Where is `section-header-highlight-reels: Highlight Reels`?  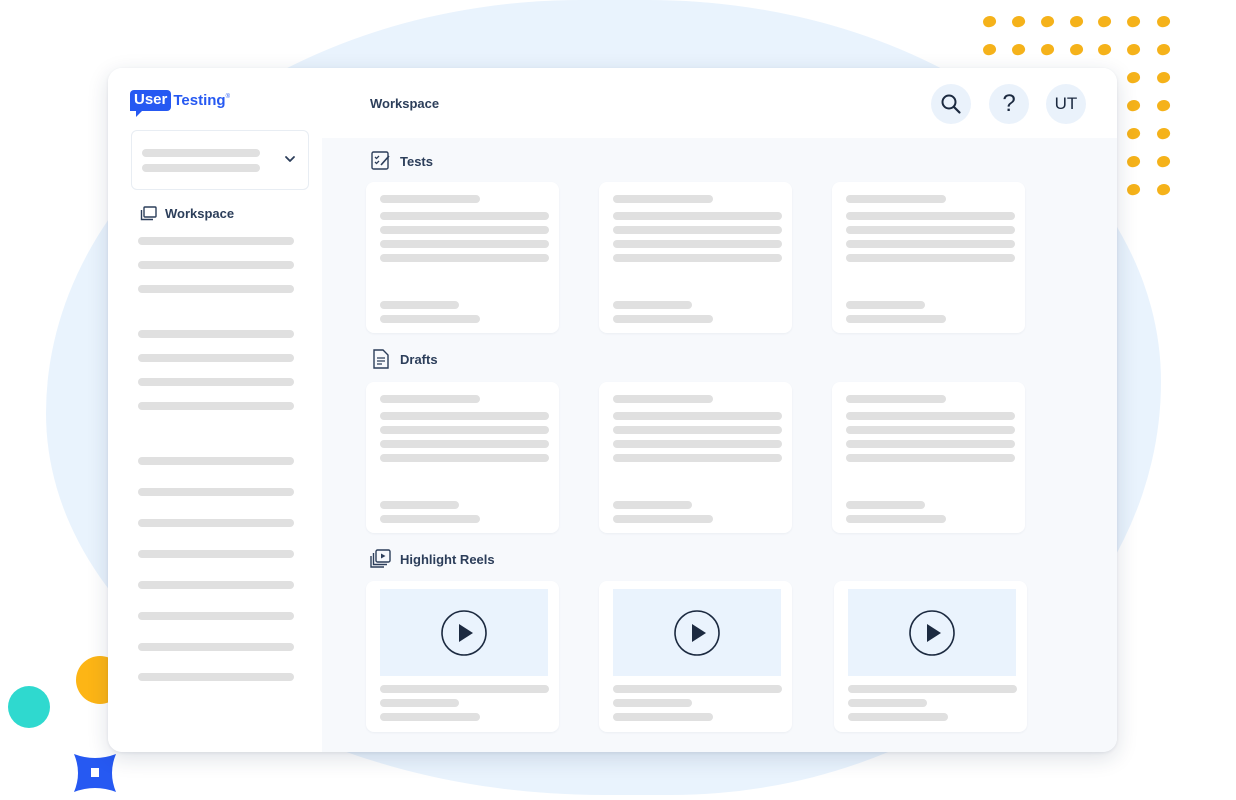
section-header-highlight-reels: Highlight Reels is located at coordinates (432, 559).